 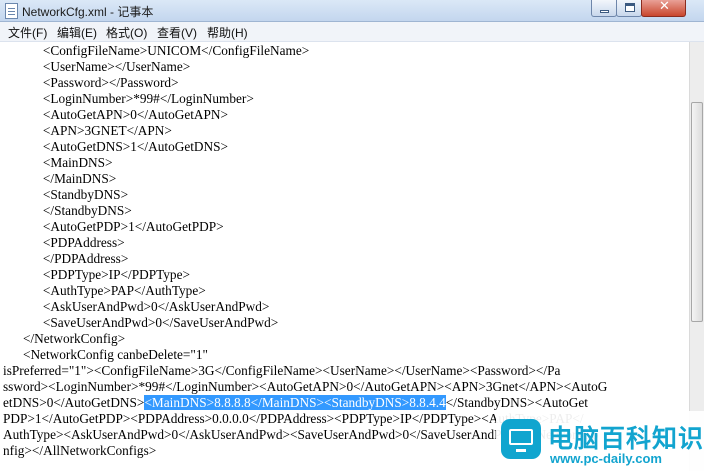 I want to click on menu-format: 格式(O), so click(x=126, y=32).